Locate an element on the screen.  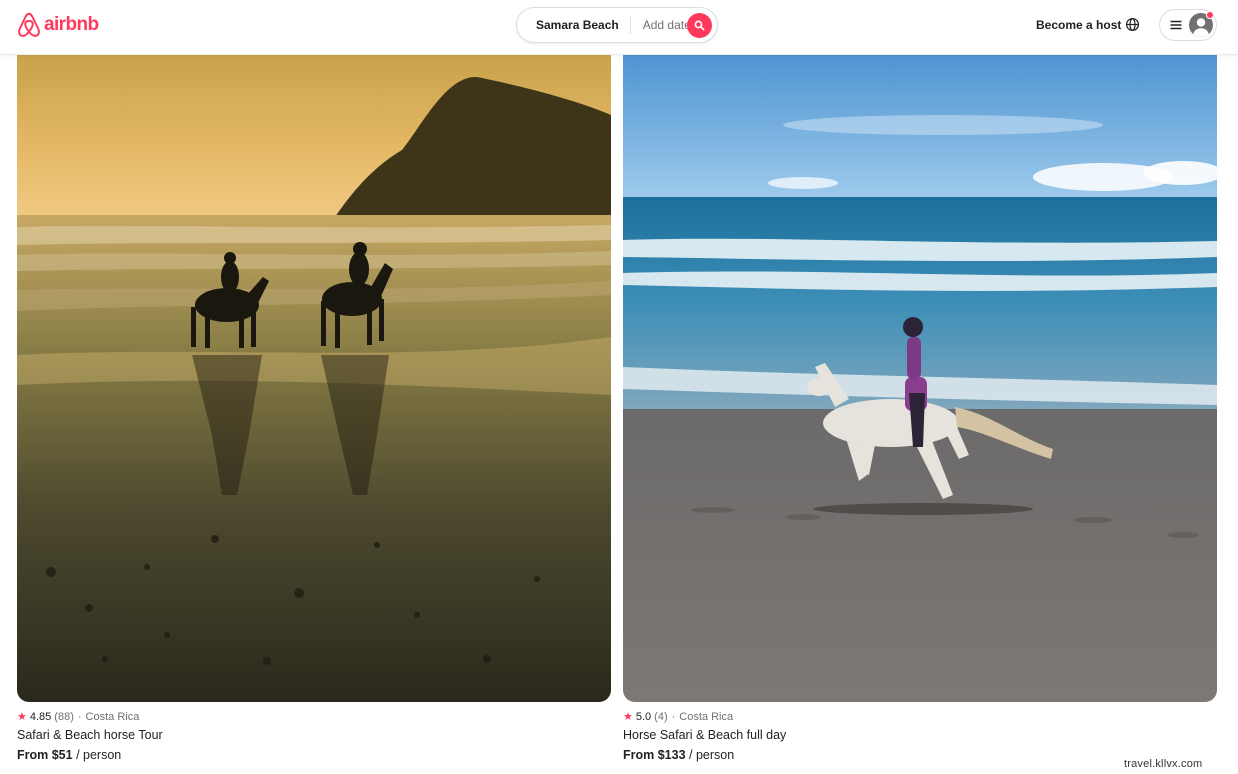
listing-price: From $133 is located at coordinates (654, 755).